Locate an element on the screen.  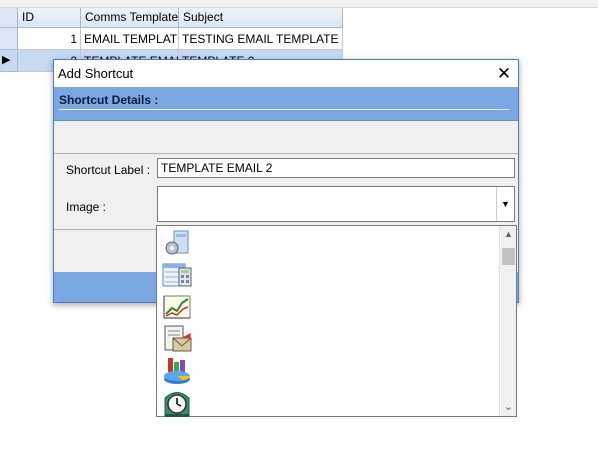
scroll-thumb is located at coordinates (508, 256).